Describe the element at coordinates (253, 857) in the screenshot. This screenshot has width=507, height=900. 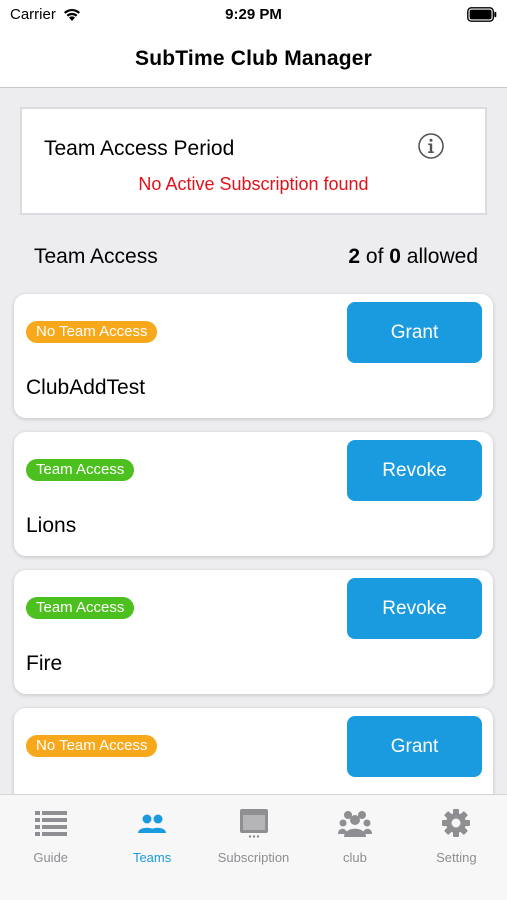
I see `tab-label: Subscription` at that location.